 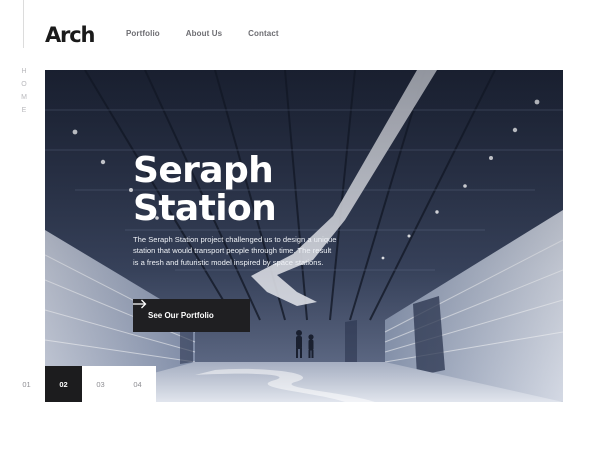 What do you see at coordinates (100, 384) in the screenshot?
I see `pager-item-03: 03` at bounding box center [100, 384].